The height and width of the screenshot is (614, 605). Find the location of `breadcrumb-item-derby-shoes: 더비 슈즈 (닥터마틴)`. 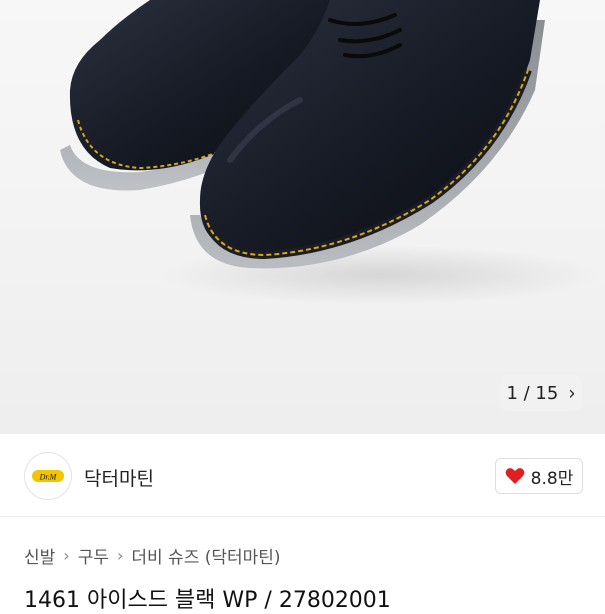

breadcrumb-item-derby-shoes: 더비 슈즈 (닥터마틴) is located at coordinates (205, 555).